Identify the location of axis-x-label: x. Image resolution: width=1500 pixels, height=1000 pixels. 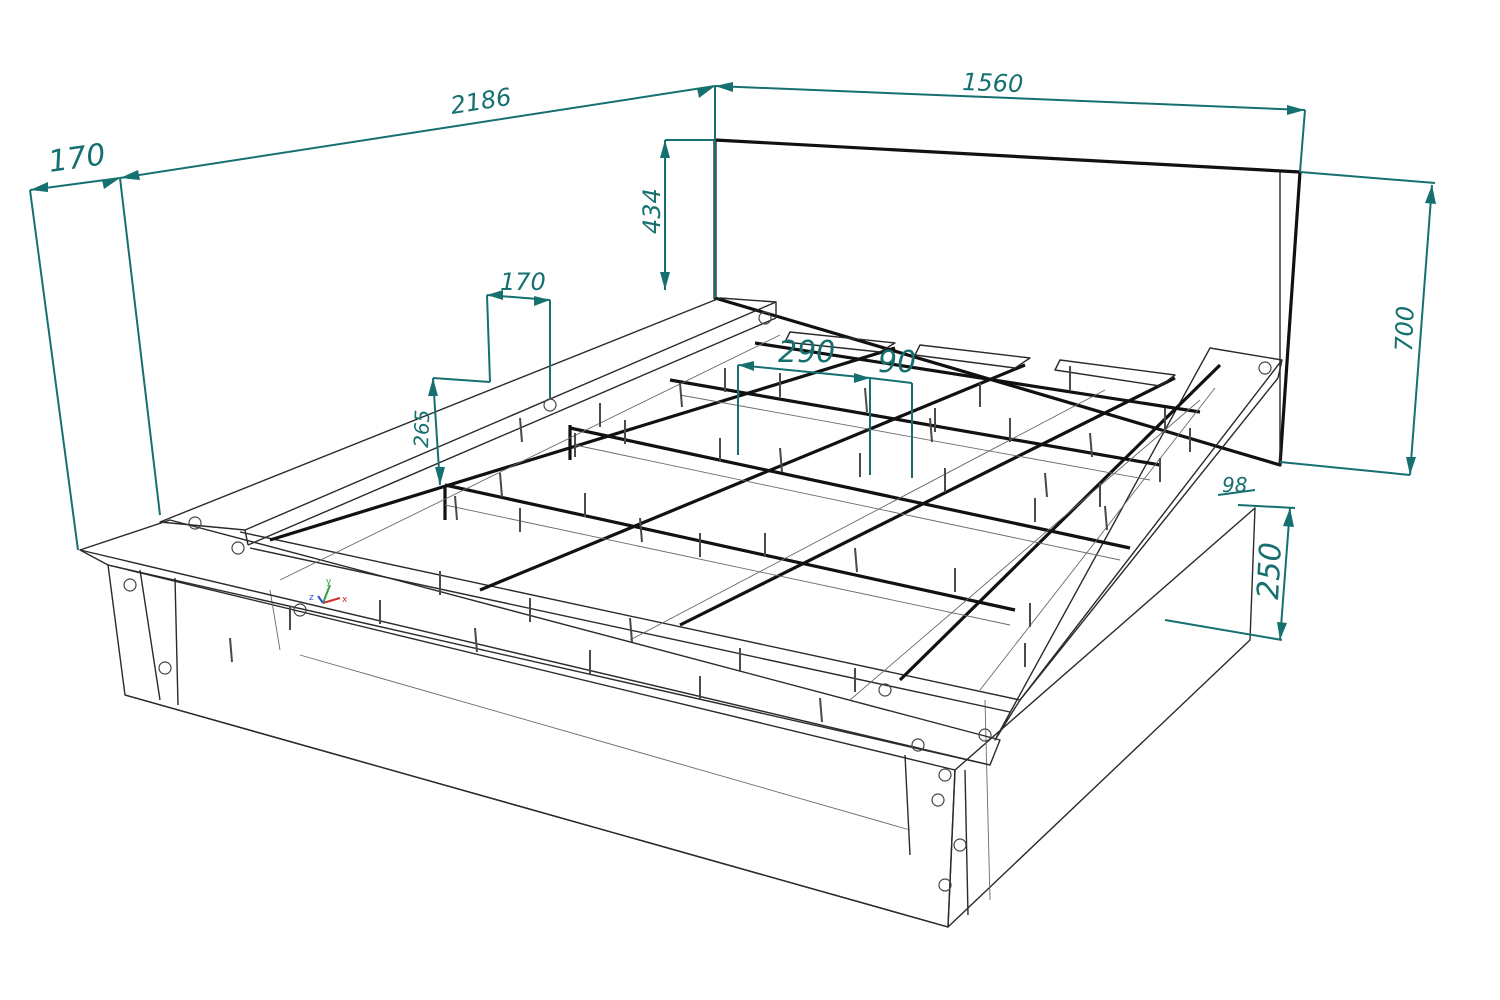
(345, 600).